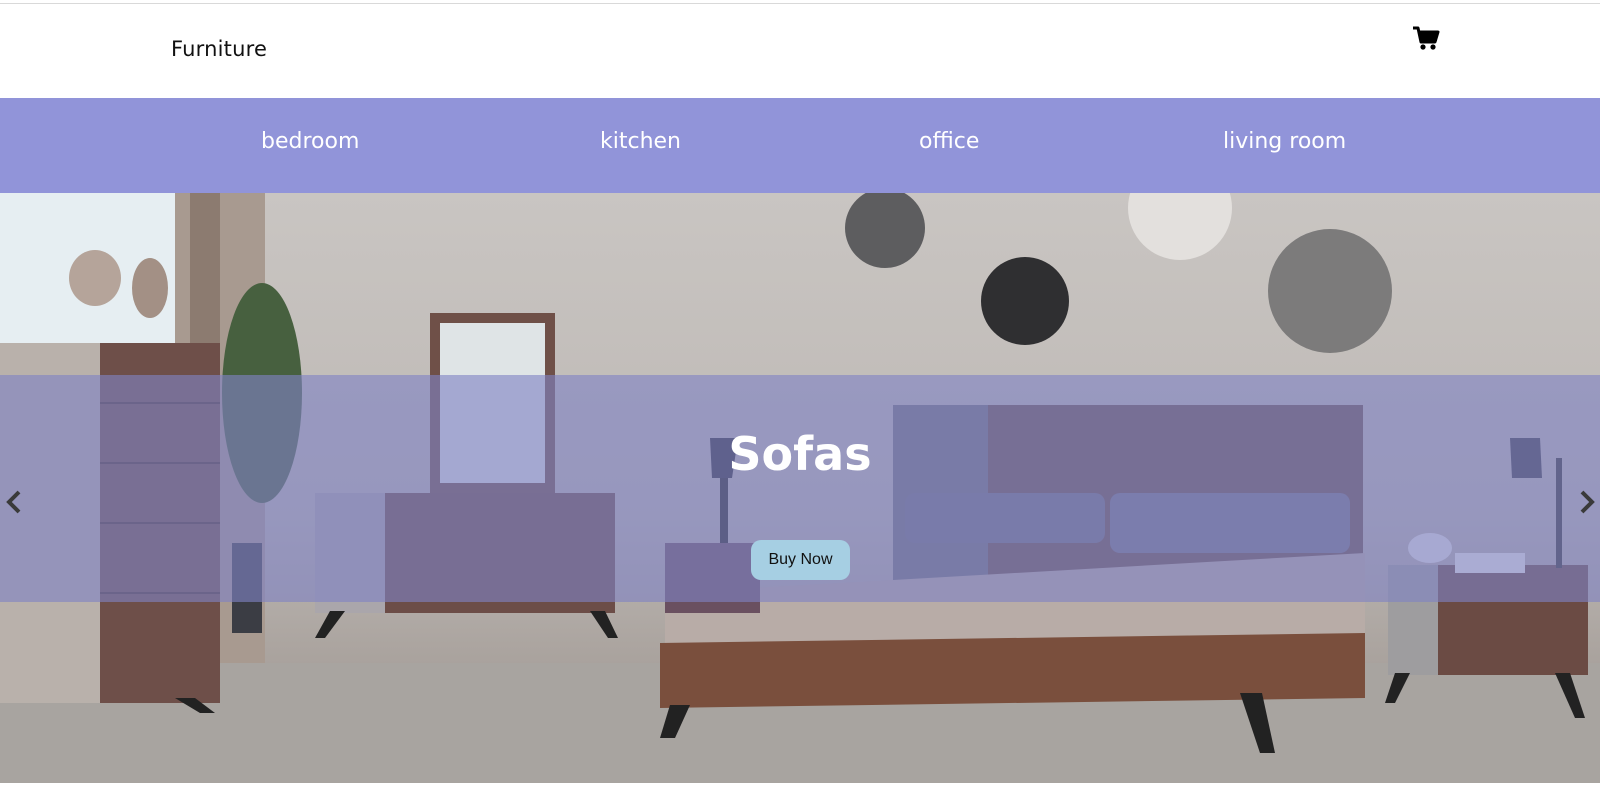 The width and height of the screenshot is (1600, 801). Describe the element at coordinates (1587, 502) in the screenshot. I see `chevron-right-icon` at that location.